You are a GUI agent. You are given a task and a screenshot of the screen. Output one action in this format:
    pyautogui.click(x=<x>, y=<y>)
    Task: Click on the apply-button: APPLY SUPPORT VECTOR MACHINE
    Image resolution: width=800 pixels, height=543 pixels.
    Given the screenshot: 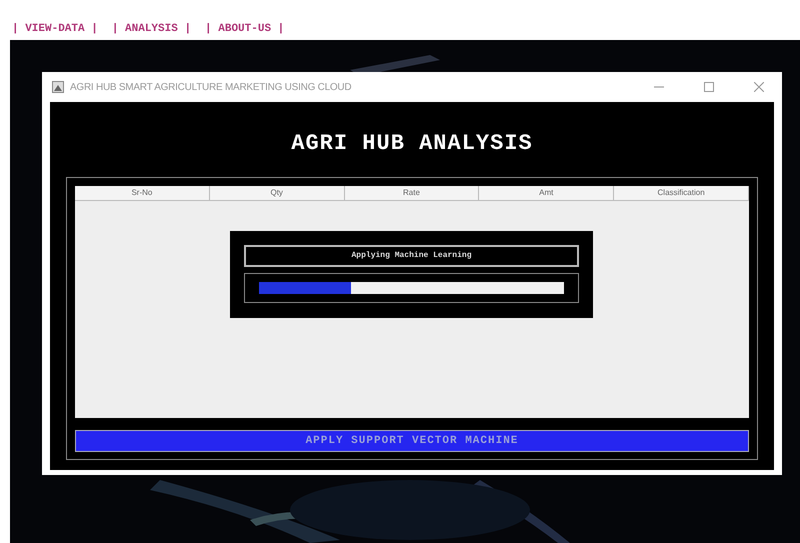 What is the action you would take?
    pyautogui.click(x=412, y=441)
    